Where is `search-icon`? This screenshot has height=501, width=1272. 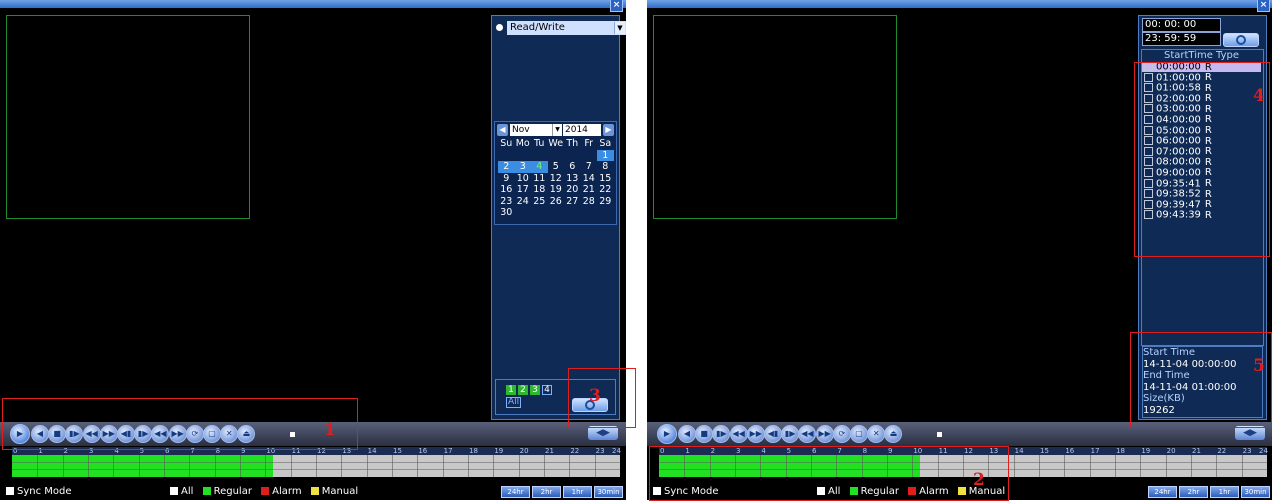
search-icon is located at coordinates (1241, 40).